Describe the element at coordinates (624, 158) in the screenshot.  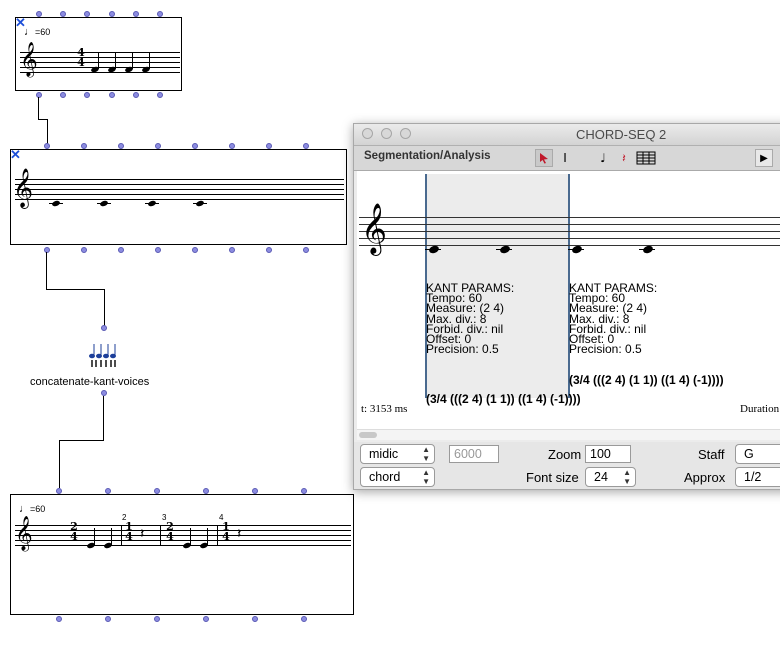
I see `rest-tool-icon: 𝄽` at that location.